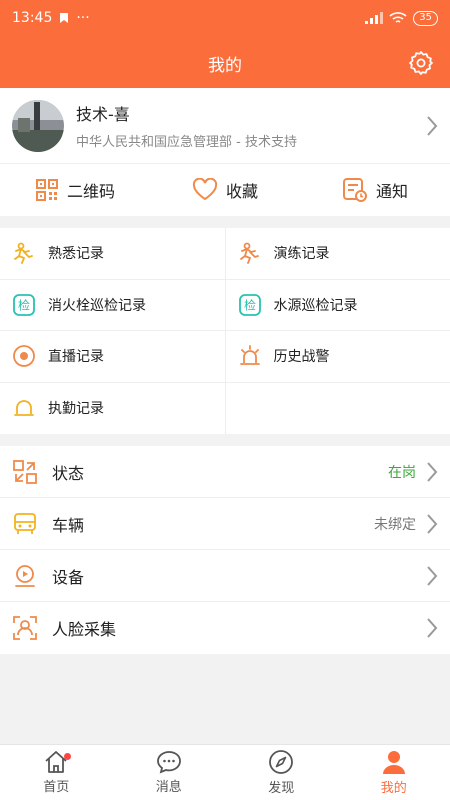  I want to click on avatar, so click(38, 125).